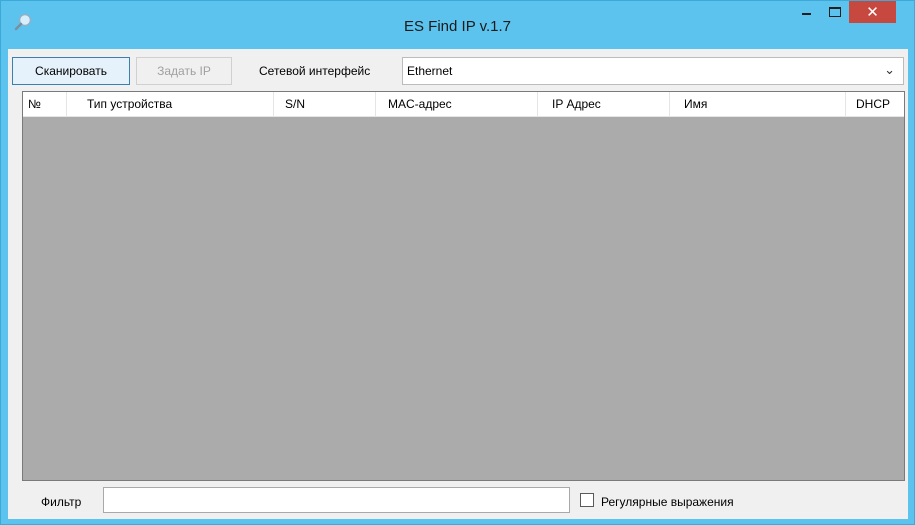 The image size is (915, 525). Describe the element at coordinates (61, 502) in the screenshot. I see `filter-label: Фильтр` at that location.